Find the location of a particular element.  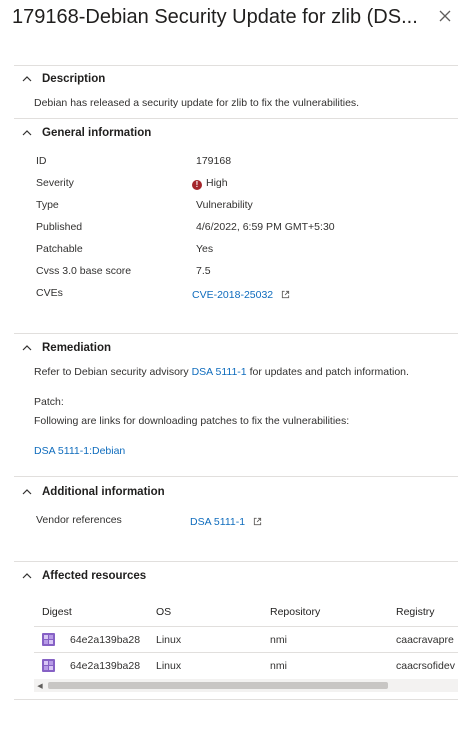

horizontal-scrollbar: ◀ is located at coordinates (246, 685).